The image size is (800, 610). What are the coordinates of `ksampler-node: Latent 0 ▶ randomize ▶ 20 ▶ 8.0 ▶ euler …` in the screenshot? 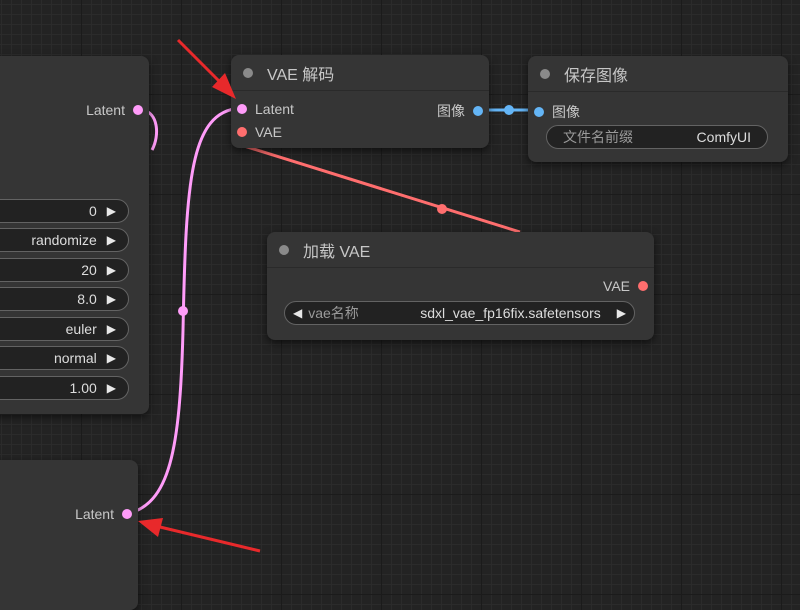 It's located at (74, 235).